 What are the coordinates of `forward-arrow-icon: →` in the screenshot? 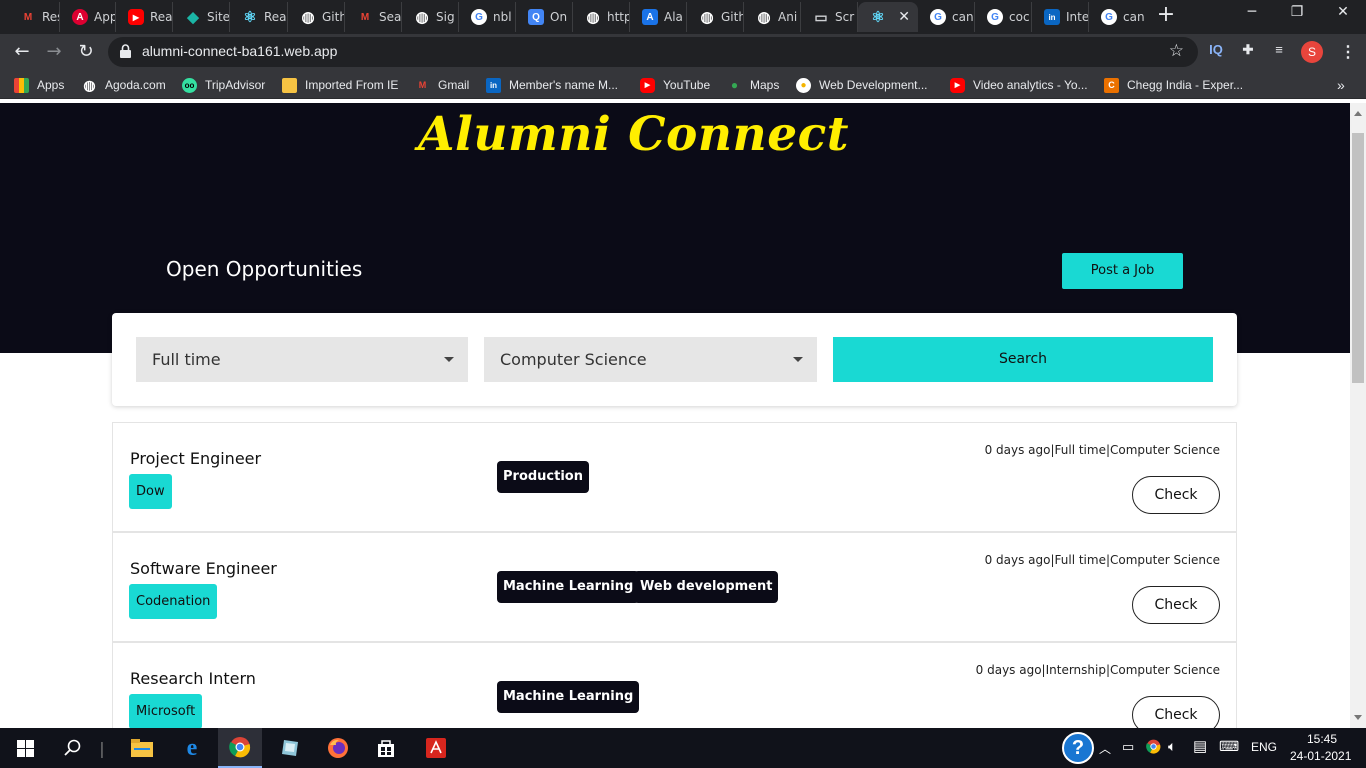 It's located at (54, 52).